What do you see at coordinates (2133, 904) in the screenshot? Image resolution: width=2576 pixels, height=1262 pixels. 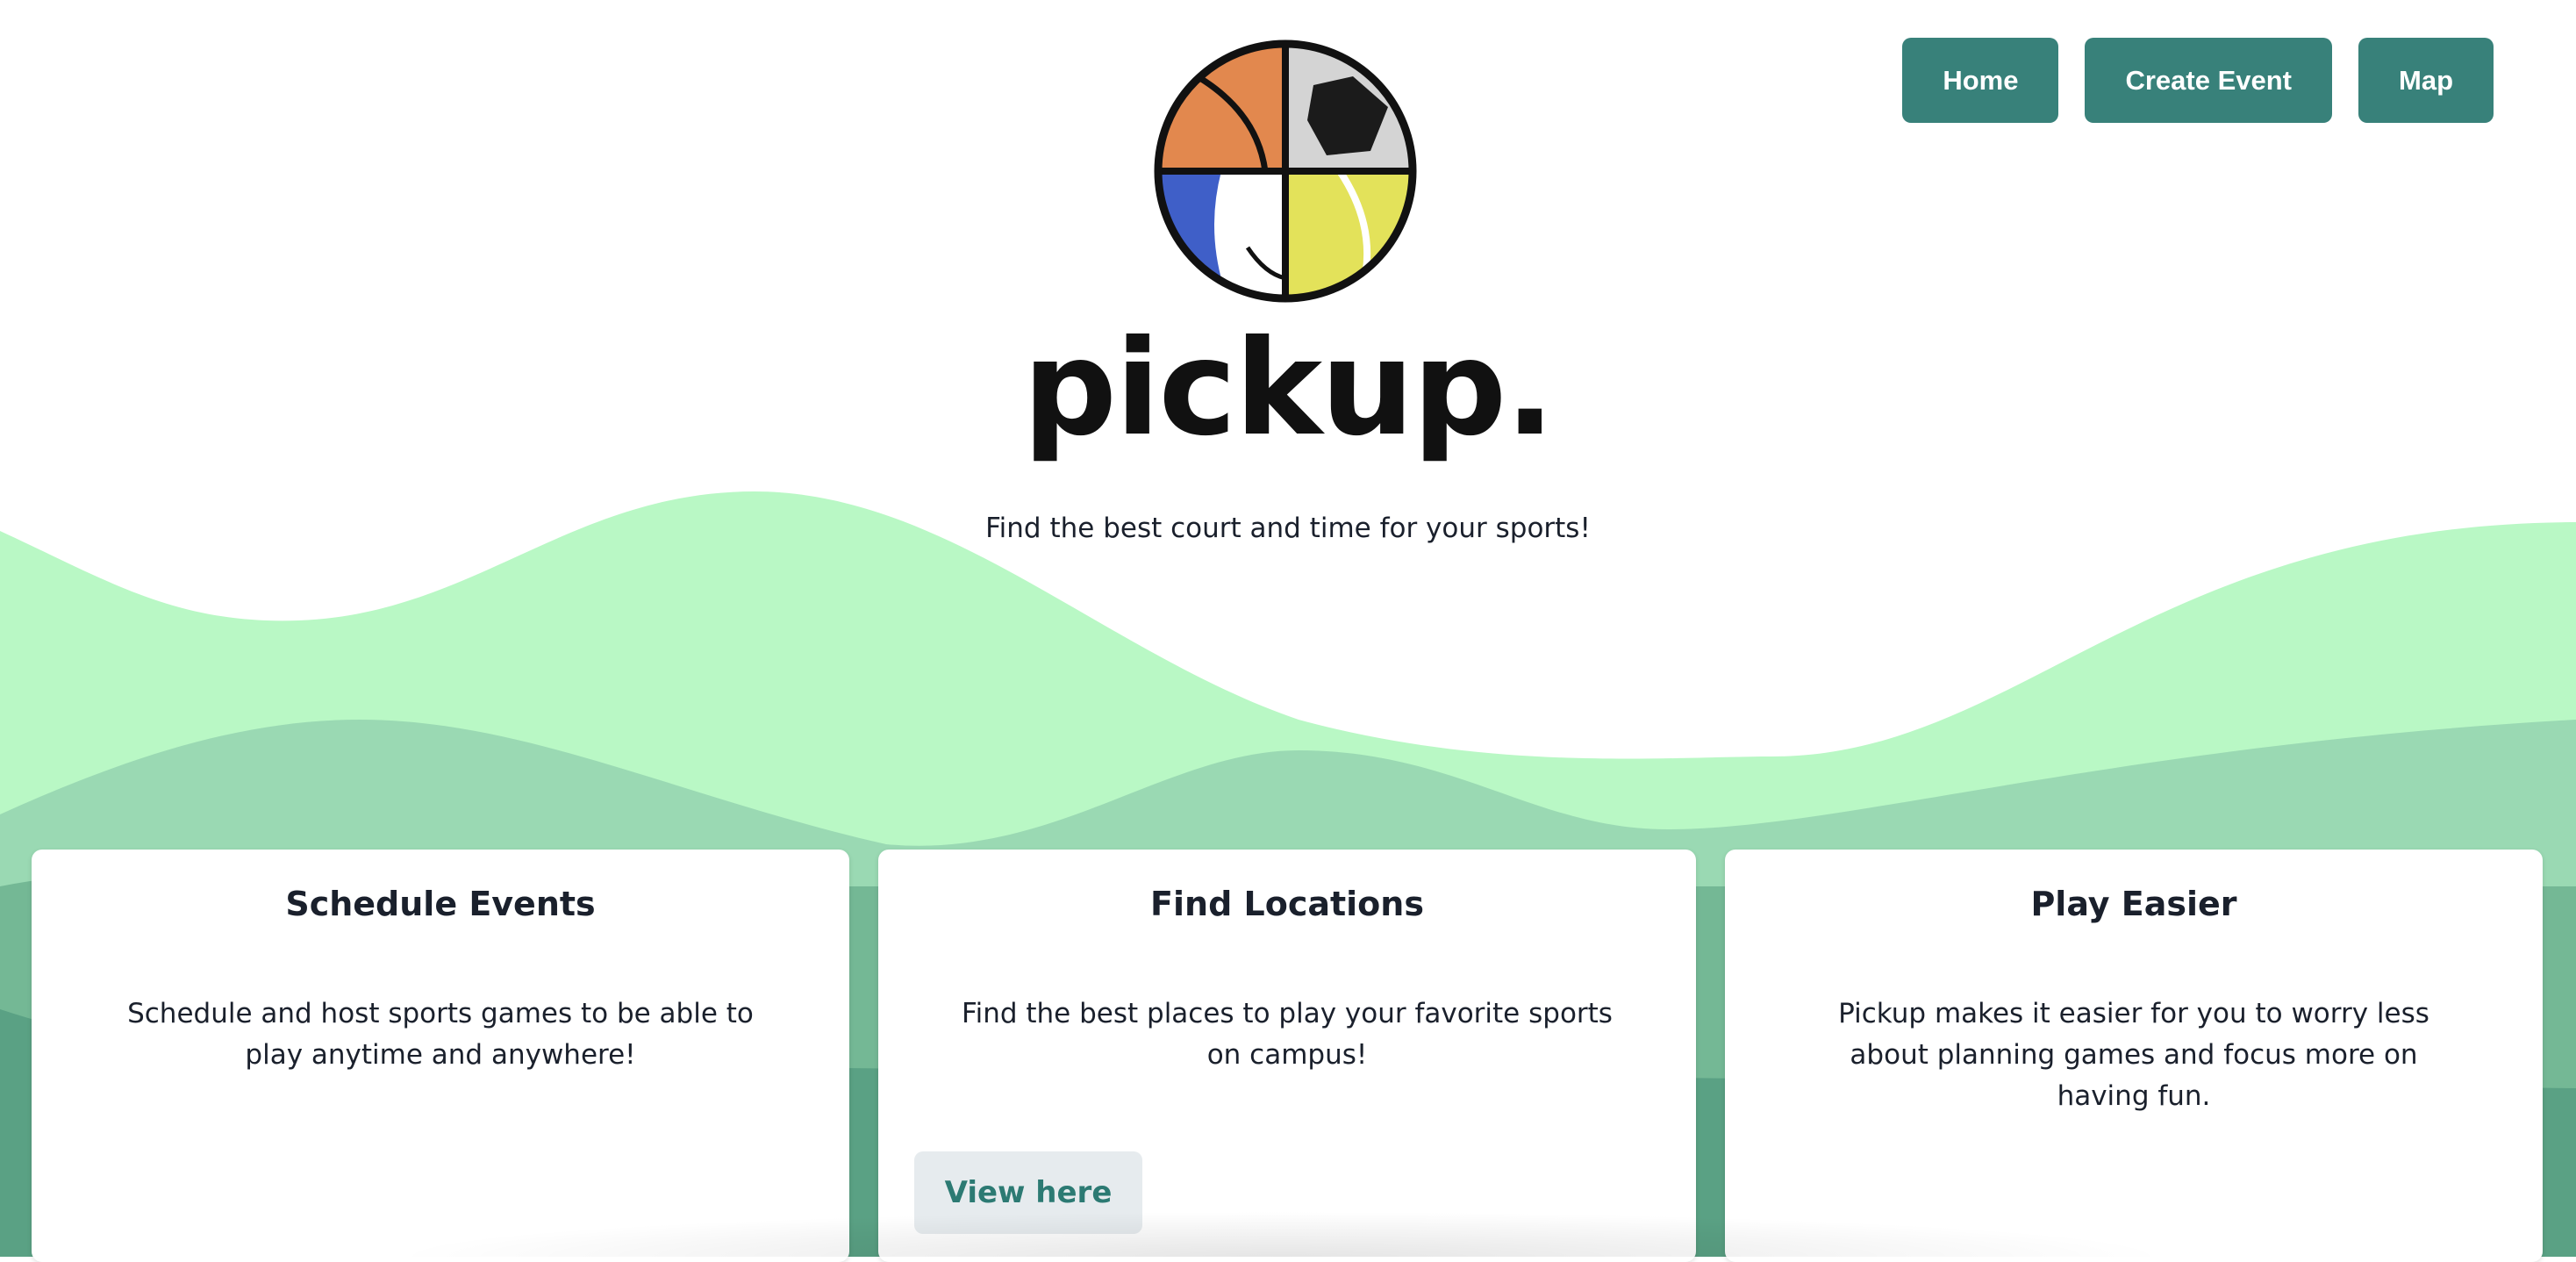 I see `card-title: Play Easier` at bounding box center [2133, 904].